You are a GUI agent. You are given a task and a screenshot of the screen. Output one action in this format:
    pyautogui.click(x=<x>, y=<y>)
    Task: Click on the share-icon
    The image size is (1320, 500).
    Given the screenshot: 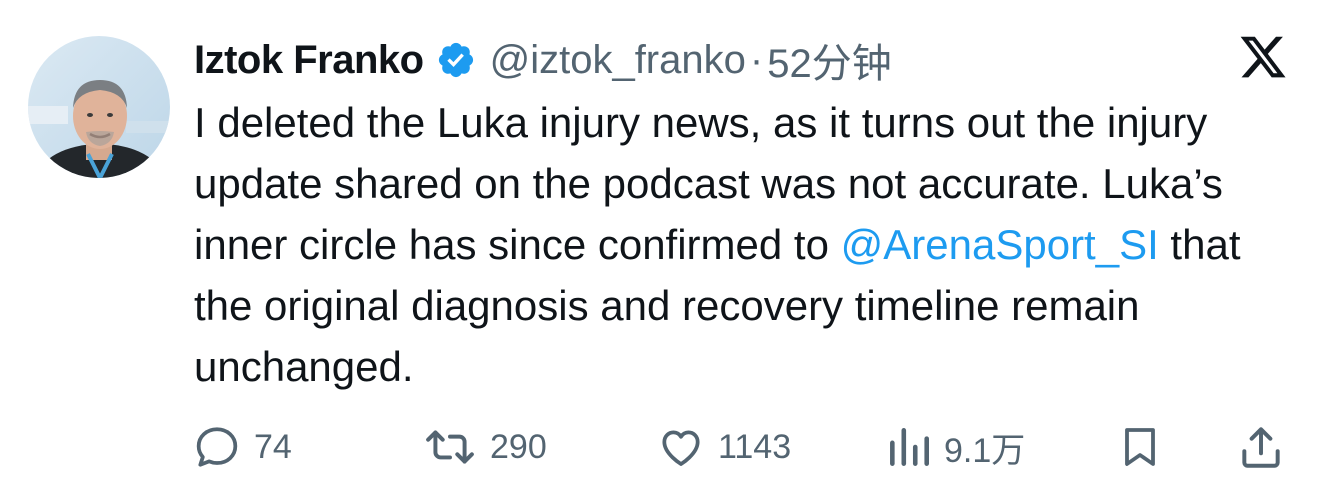 What is the action you would take?
    pyautogui.click(x=1261, y=447)
    